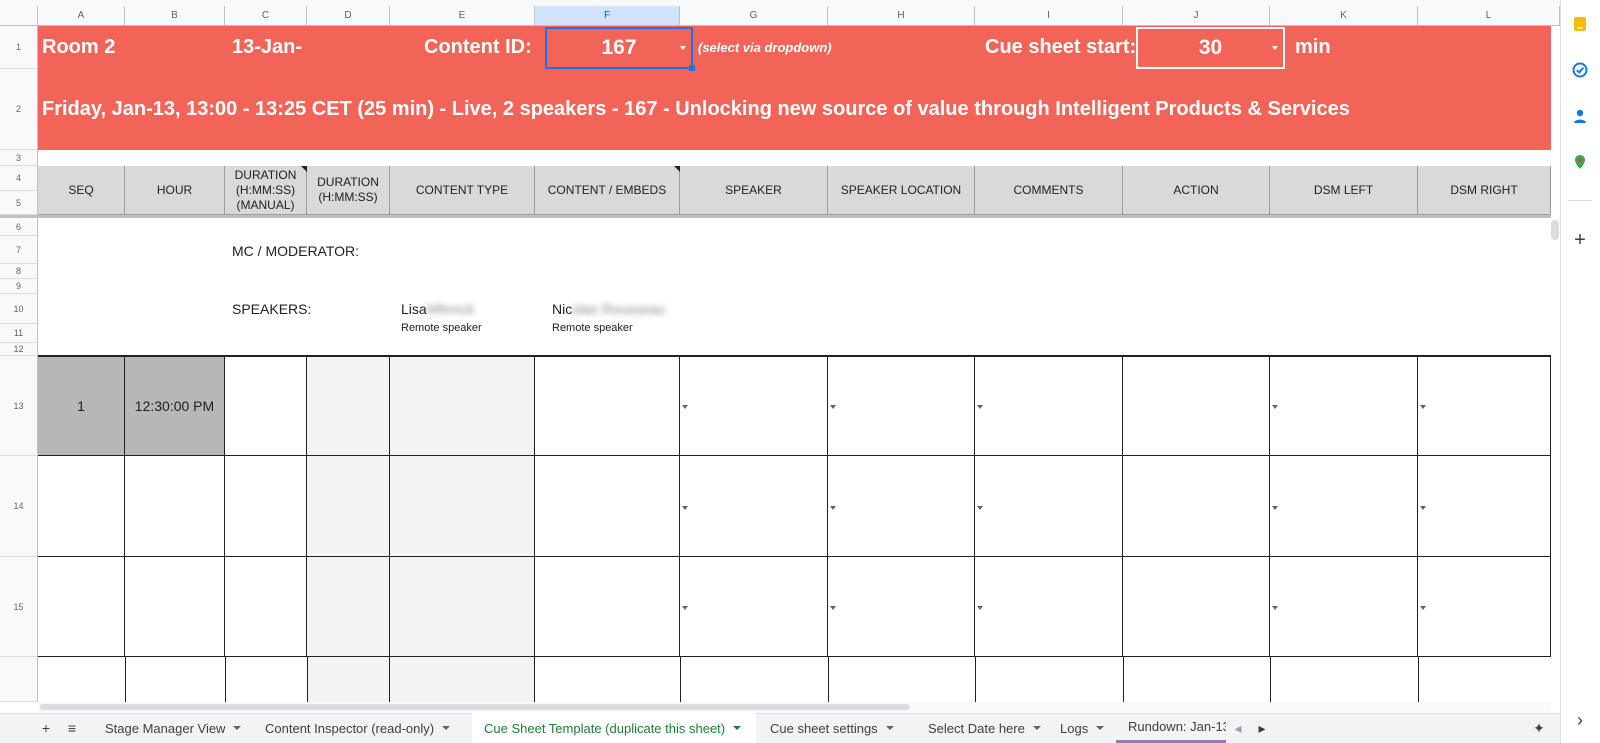 The width and height of the screenshot is (1600, 743). What do you see at coordinates (1344, 190) in the screenshot?
I see `header-dsm-left: DSM LEFT` at bounding box center [1344, 190].